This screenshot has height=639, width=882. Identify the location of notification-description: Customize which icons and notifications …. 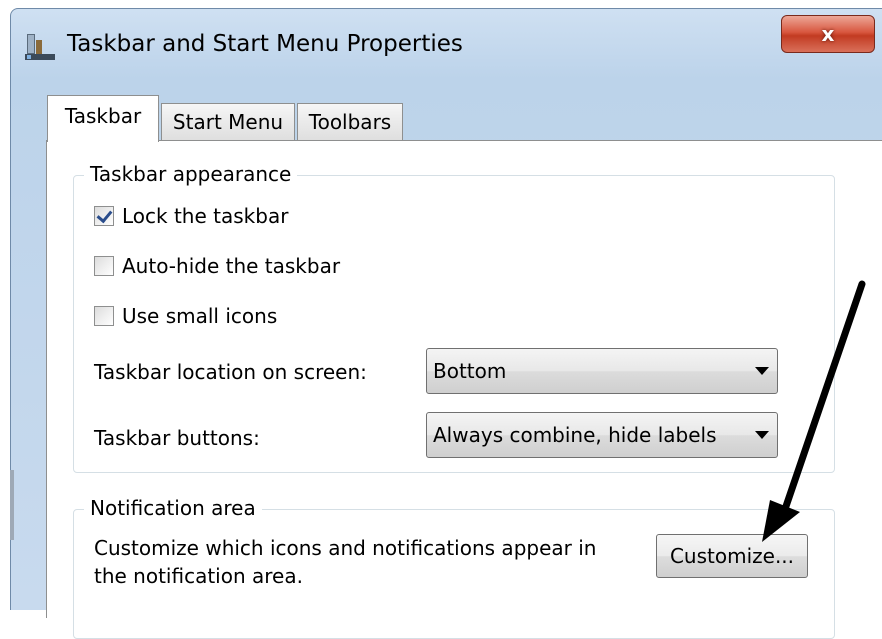
(345, 562).